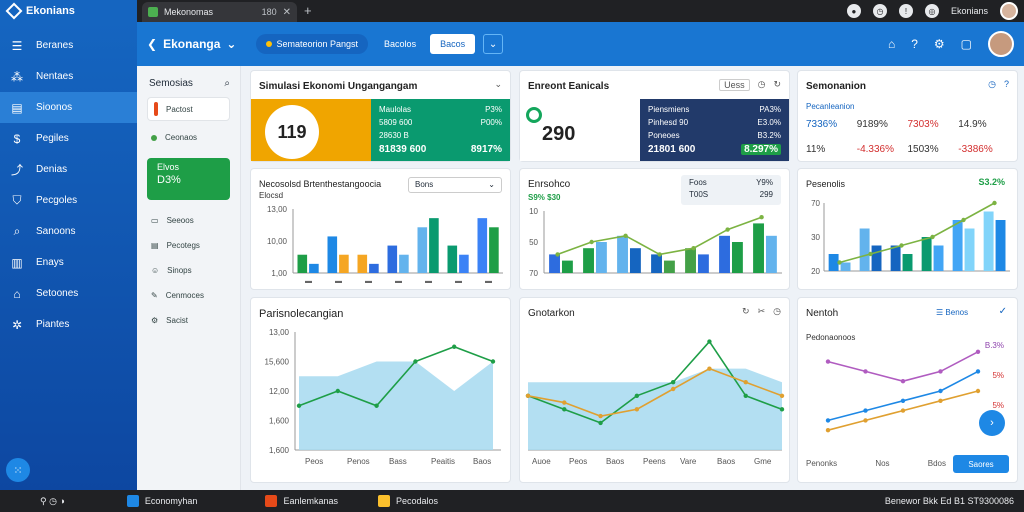 The image size is (1024, 512). I want to click on tick-label: Nos, so click(882, 463).